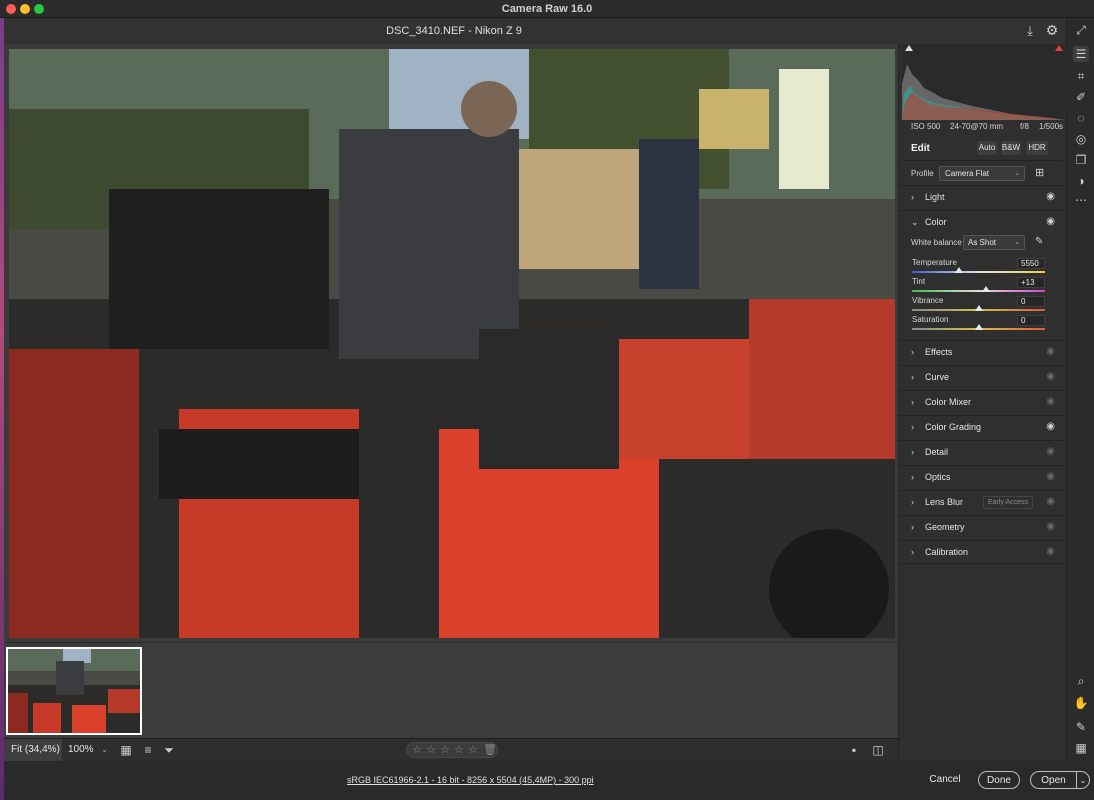  Describe the element at coordinates (945, 780) in the screenshot. I see `cancel-button: Cancel` at that location.